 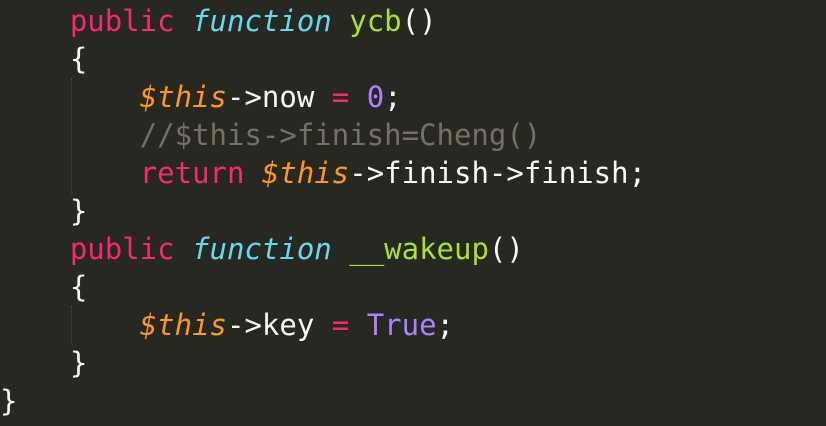 I want to click on code-token: True, so click(x=401, y=325).